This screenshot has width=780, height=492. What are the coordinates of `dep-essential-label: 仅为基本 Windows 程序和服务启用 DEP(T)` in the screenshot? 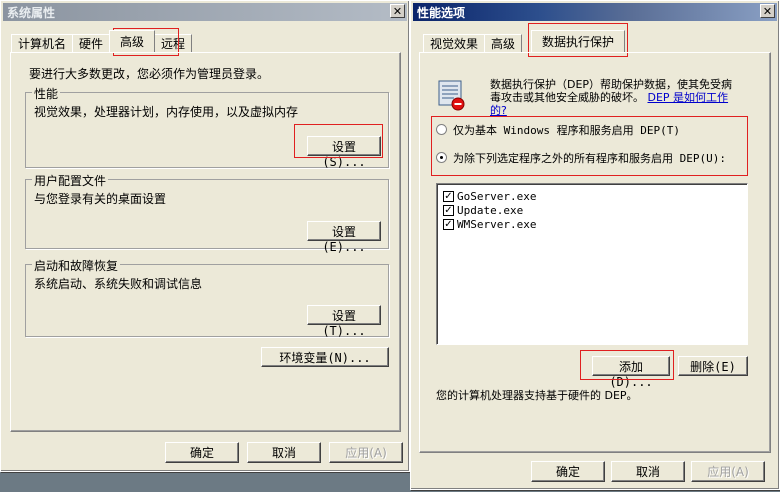 It's located at (566, 130).